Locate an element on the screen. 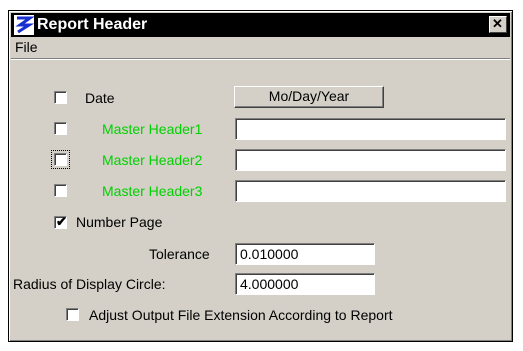  master-header3-label: Master Header3 is located at coordinates (152, 191).